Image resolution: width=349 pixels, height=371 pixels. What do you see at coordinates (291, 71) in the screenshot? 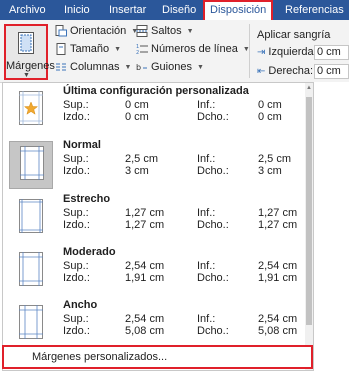
I see `indent-right-label: Derecha:` at bounding box center [291, 71].